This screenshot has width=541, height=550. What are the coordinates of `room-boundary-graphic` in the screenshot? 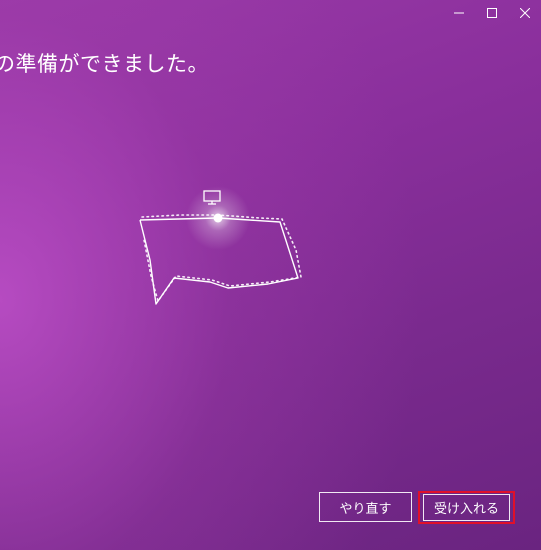 It's located at (220, 250).